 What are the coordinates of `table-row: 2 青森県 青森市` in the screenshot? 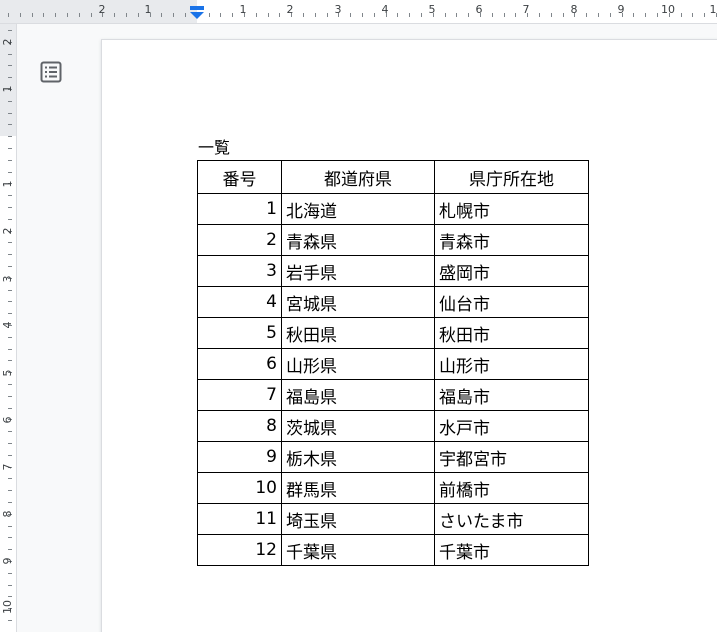 It's located at (393, 240).